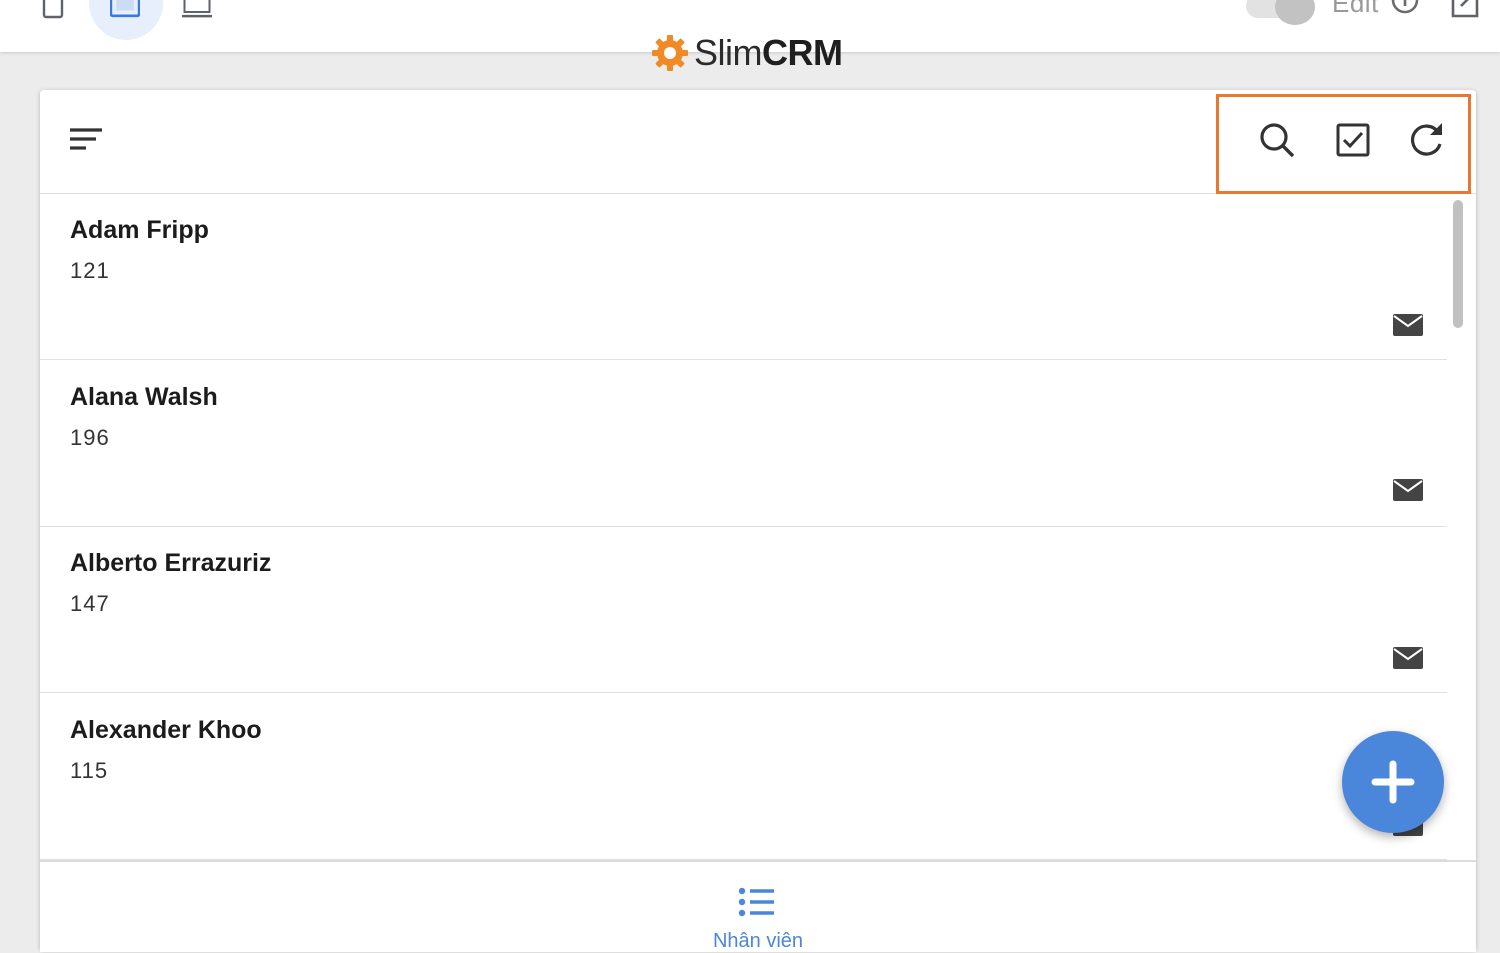 The width and height of the screenshot is (1500, 953). Describe the element at coordinates (90, 603) in the screenshot. I see `contact-number: 147` at that location.